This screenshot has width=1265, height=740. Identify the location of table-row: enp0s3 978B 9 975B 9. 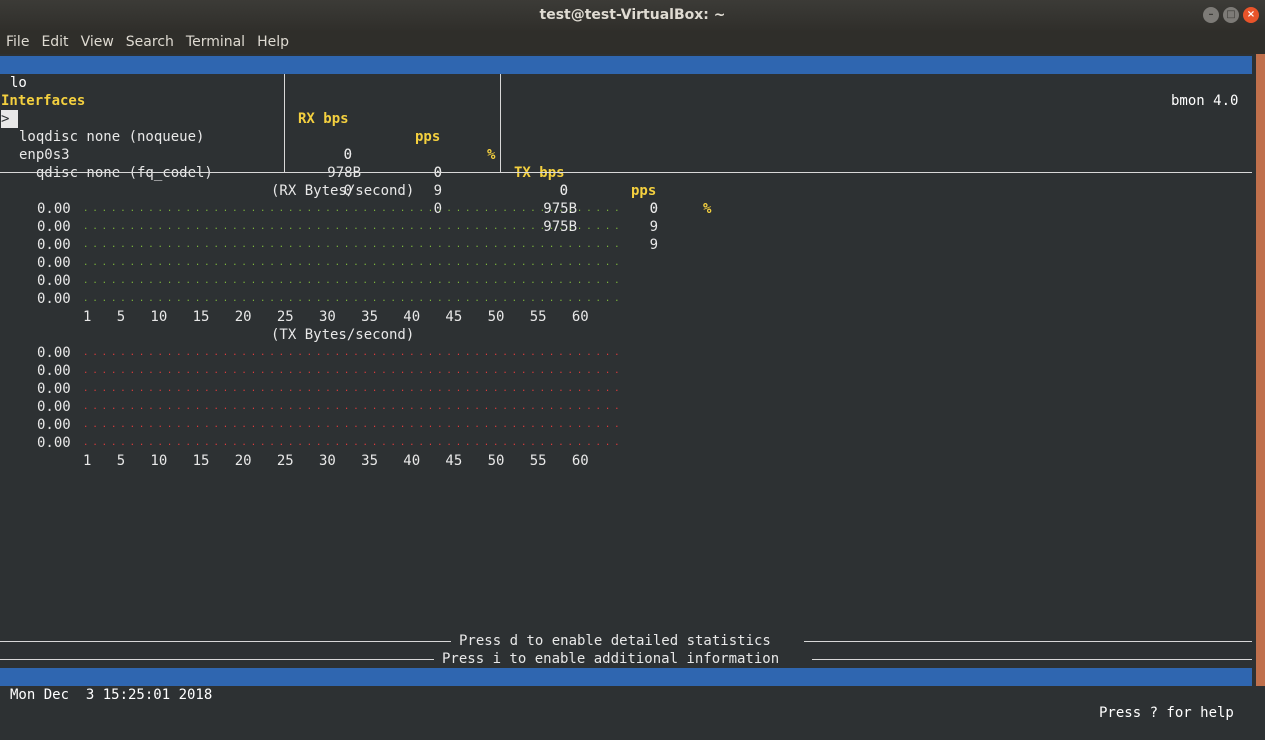
(626, 181).